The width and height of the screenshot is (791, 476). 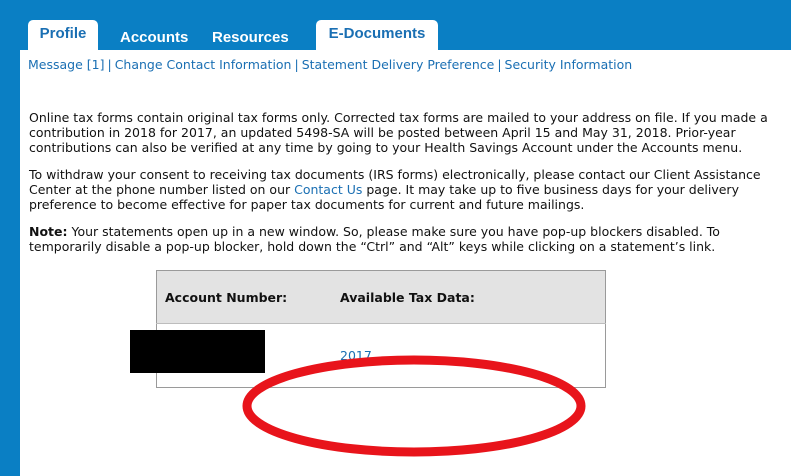 I want to click on tax-year-link: 2017, so click(x=356, y=355).